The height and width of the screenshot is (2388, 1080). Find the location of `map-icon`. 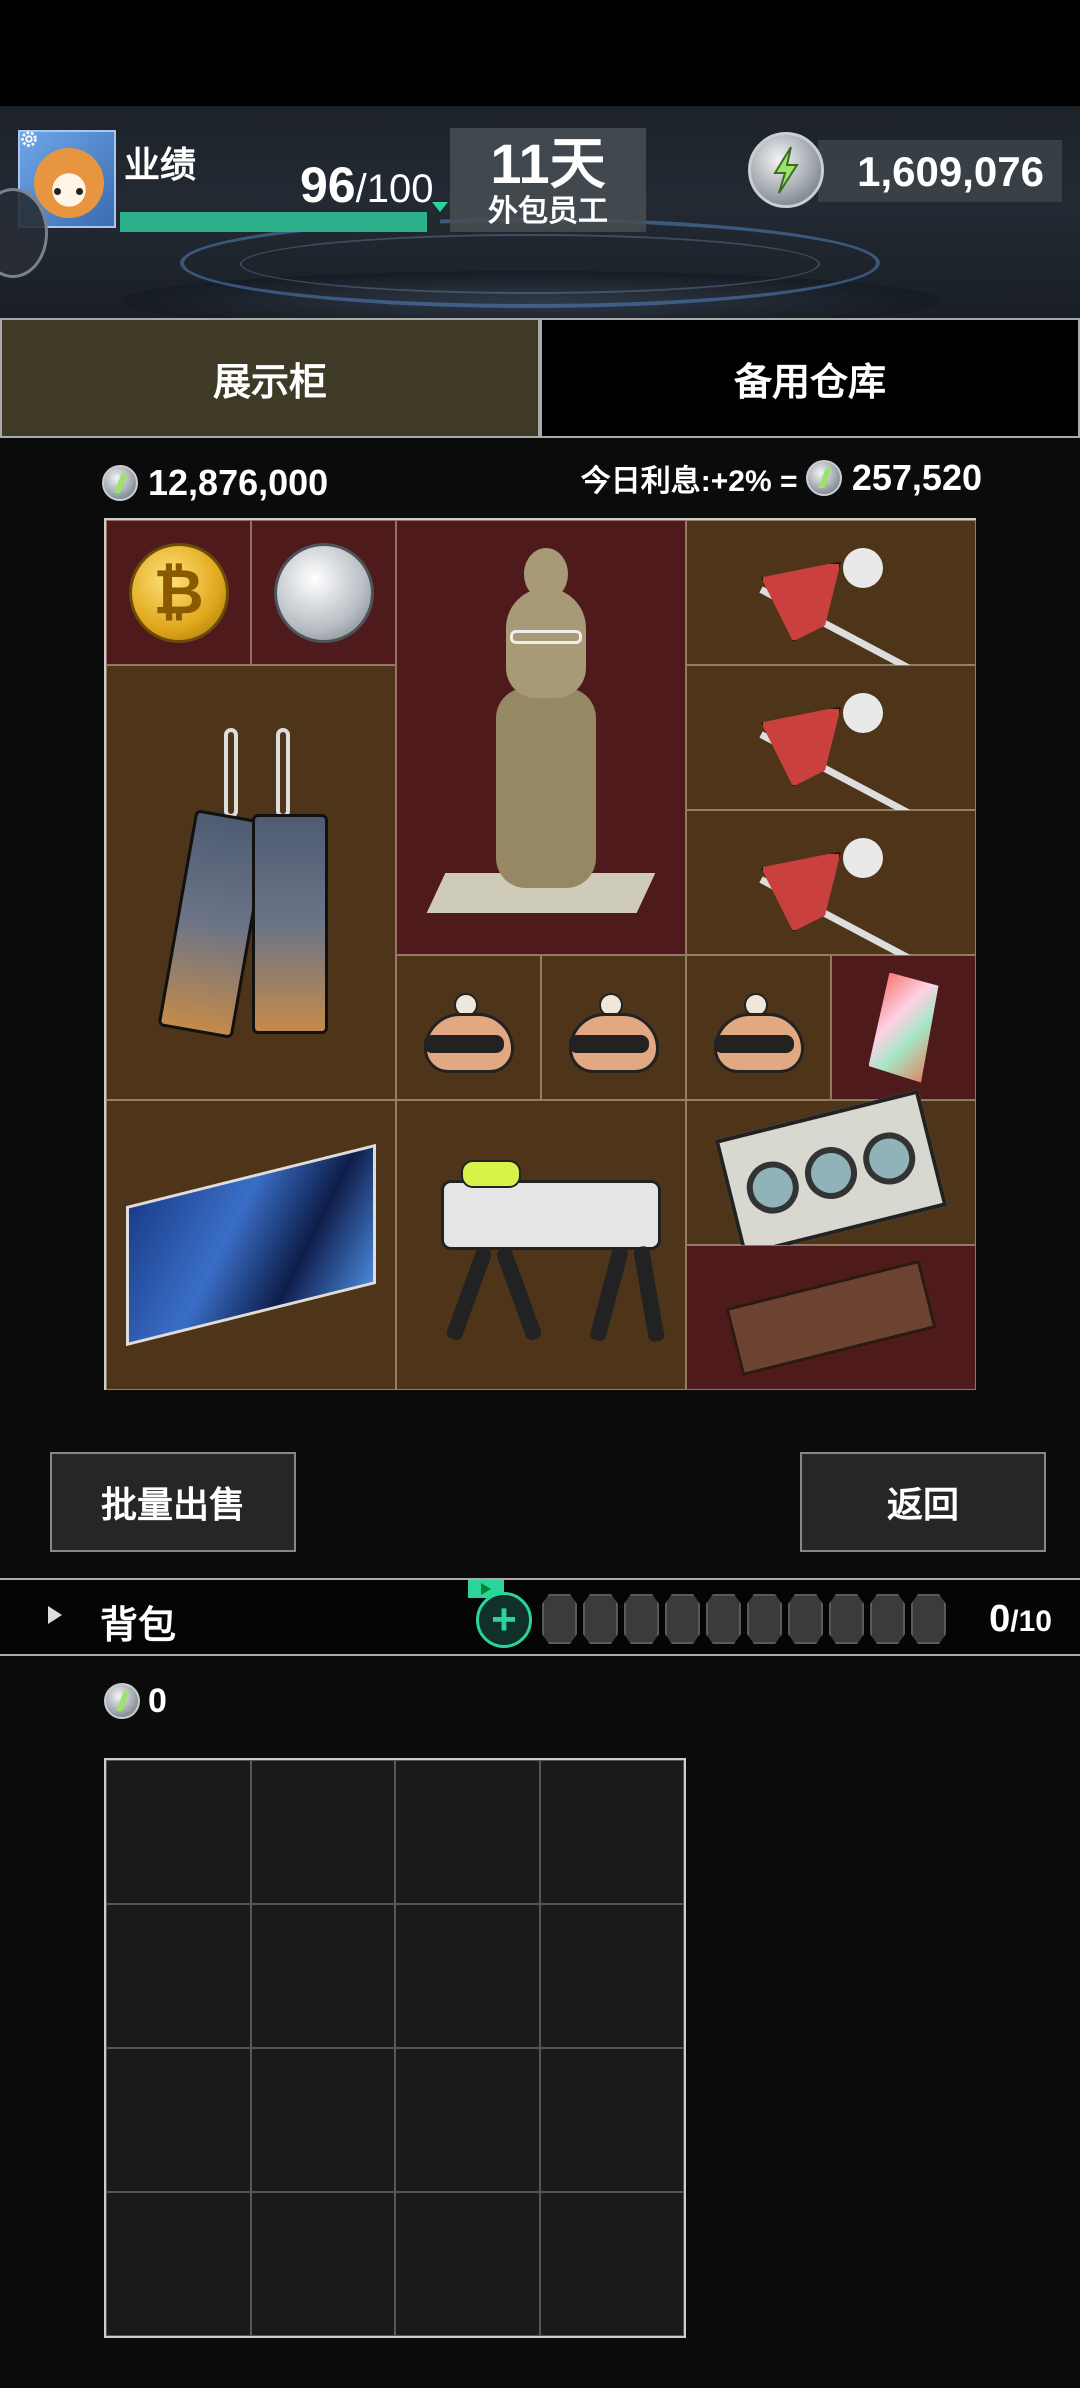

map-icon is located at coordinates (251, 1245).